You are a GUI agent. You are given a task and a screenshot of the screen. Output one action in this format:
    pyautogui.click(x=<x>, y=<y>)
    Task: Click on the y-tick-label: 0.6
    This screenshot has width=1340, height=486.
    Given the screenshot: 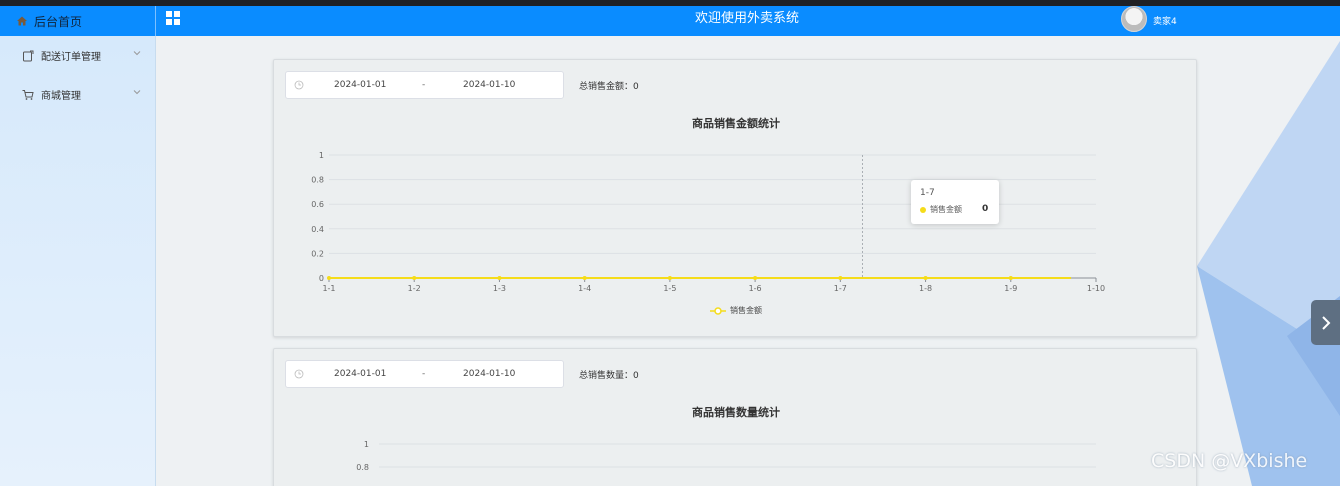 What is the action you would take?
    pyautogui.click(x=317, y=204)
    